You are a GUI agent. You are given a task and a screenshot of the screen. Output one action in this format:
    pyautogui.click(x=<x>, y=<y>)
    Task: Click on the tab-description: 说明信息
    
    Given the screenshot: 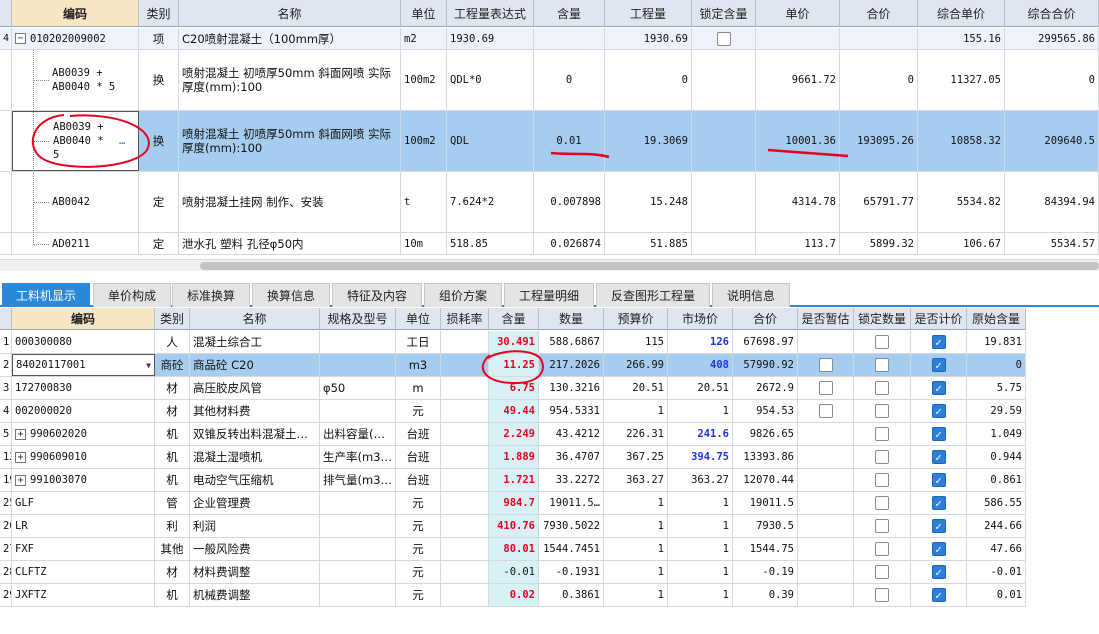 What is the action you would take?
    pyautogui.click(x=751, y=295)
    